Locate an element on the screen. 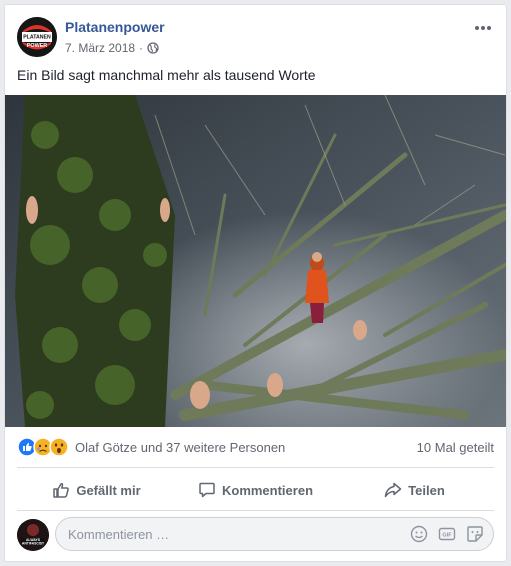 This screenshot has height=566, width=511. user-avatar-image: ALWAYS ANTIFASCIST is located at coordinates (33, 535).